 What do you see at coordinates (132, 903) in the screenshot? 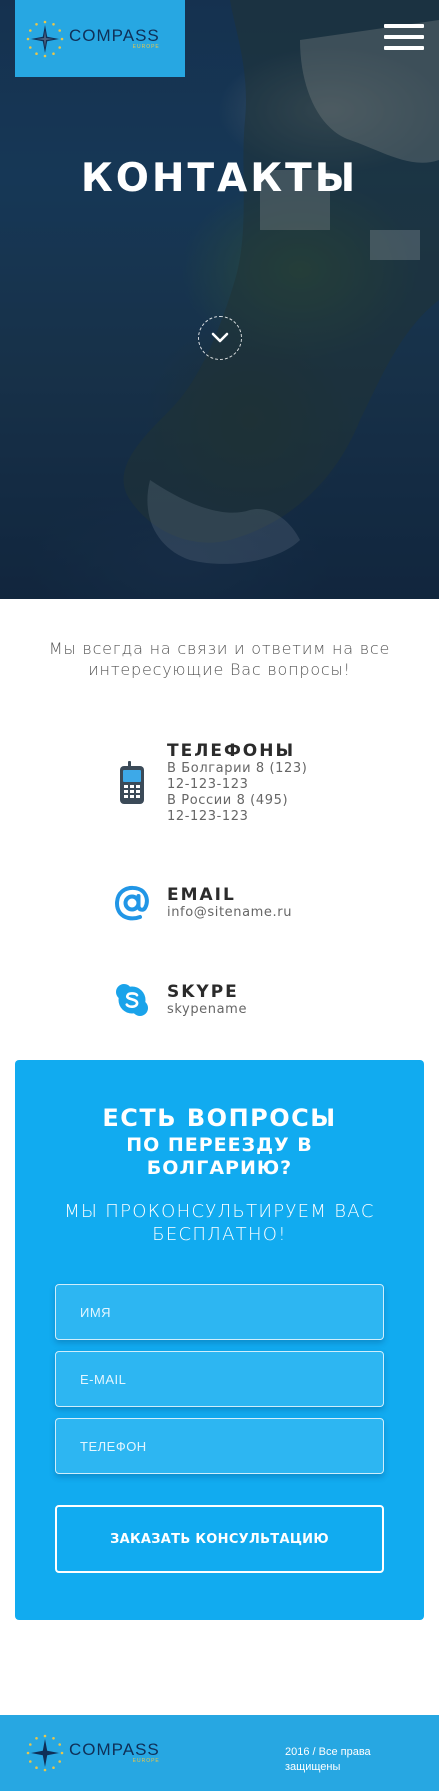
I see `at-sign-icon` at bounding box center [132, 903].